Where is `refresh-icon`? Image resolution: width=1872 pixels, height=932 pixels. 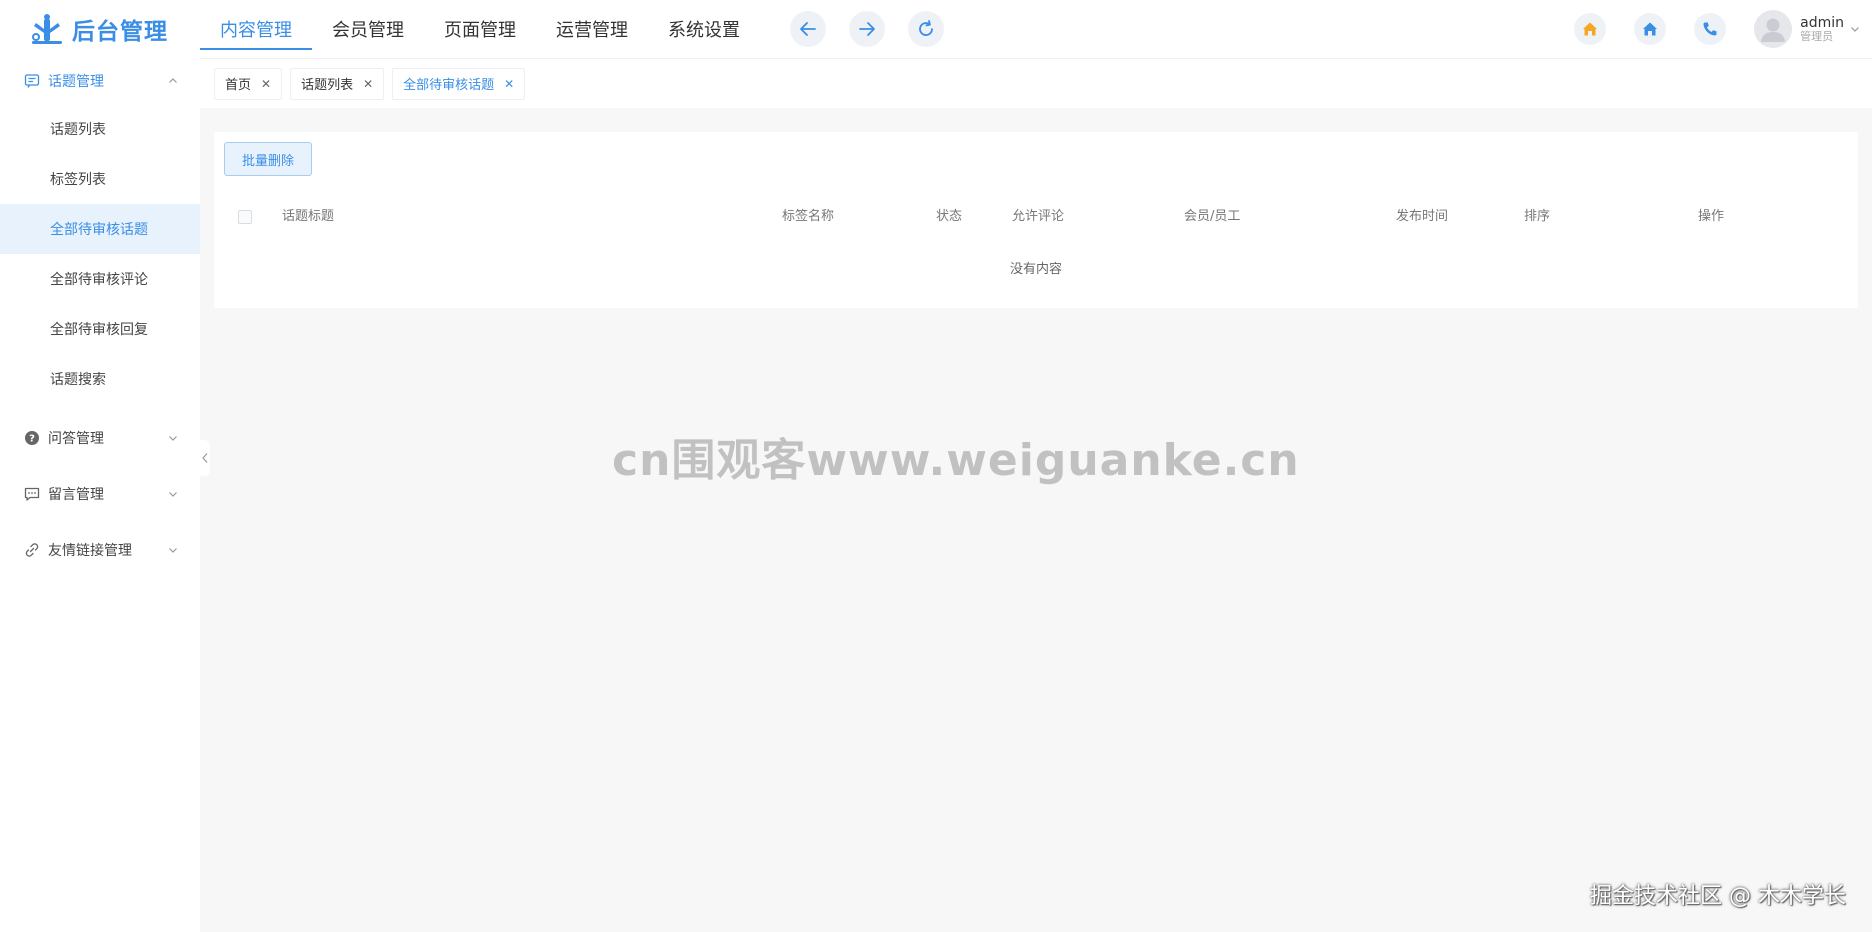
refresh-icon is located at coordinates (926, 28).